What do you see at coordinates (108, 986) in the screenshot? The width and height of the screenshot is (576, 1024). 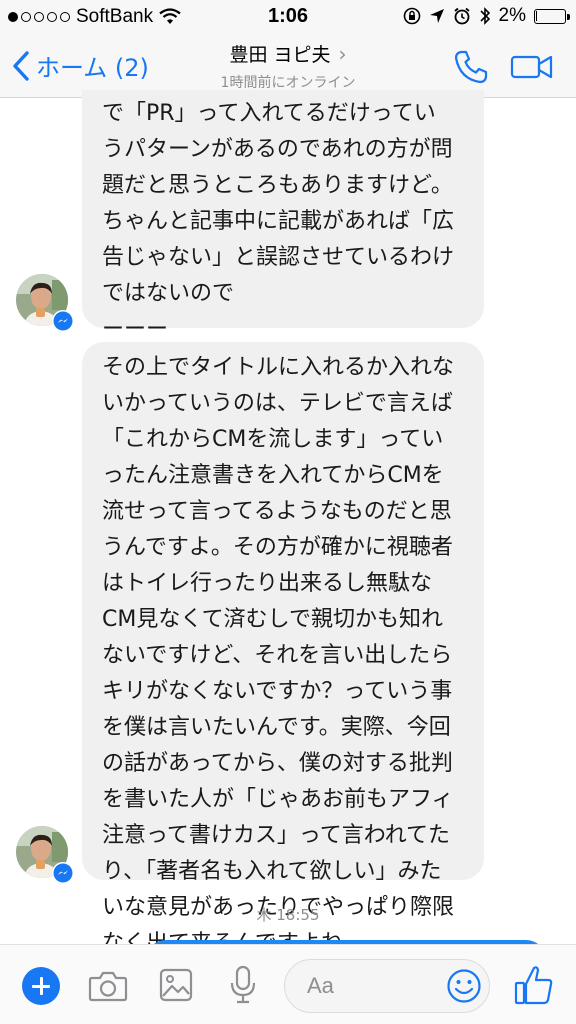 I see `camera-icon` at bounding box center [108, 986].